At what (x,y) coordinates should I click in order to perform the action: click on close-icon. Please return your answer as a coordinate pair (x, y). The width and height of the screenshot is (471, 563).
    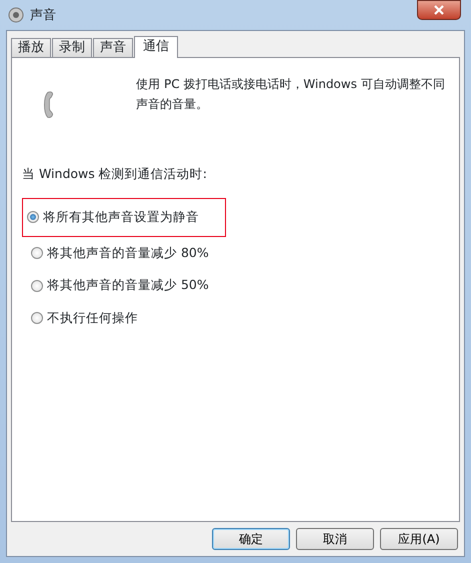
    Looking at the image, I should click on (439, 10).